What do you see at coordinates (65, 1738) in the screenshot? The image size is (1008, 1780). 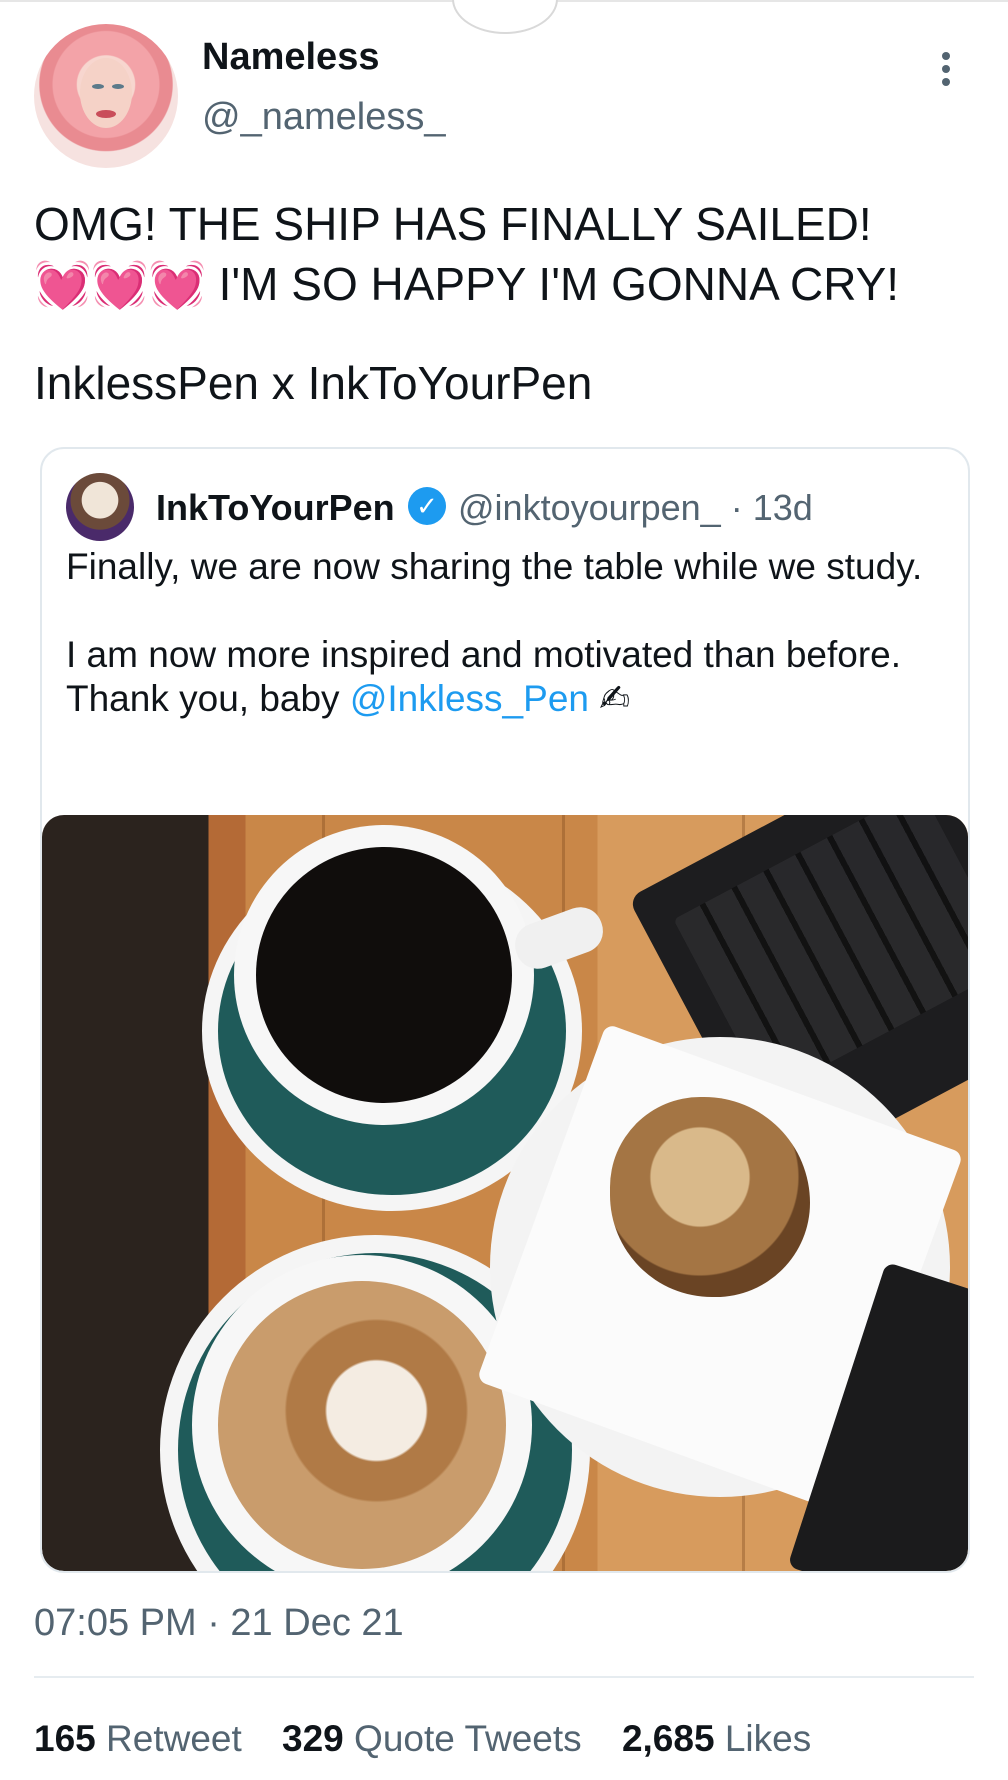 I see `retweets-count: 165` at bounding box center [65, 1738].